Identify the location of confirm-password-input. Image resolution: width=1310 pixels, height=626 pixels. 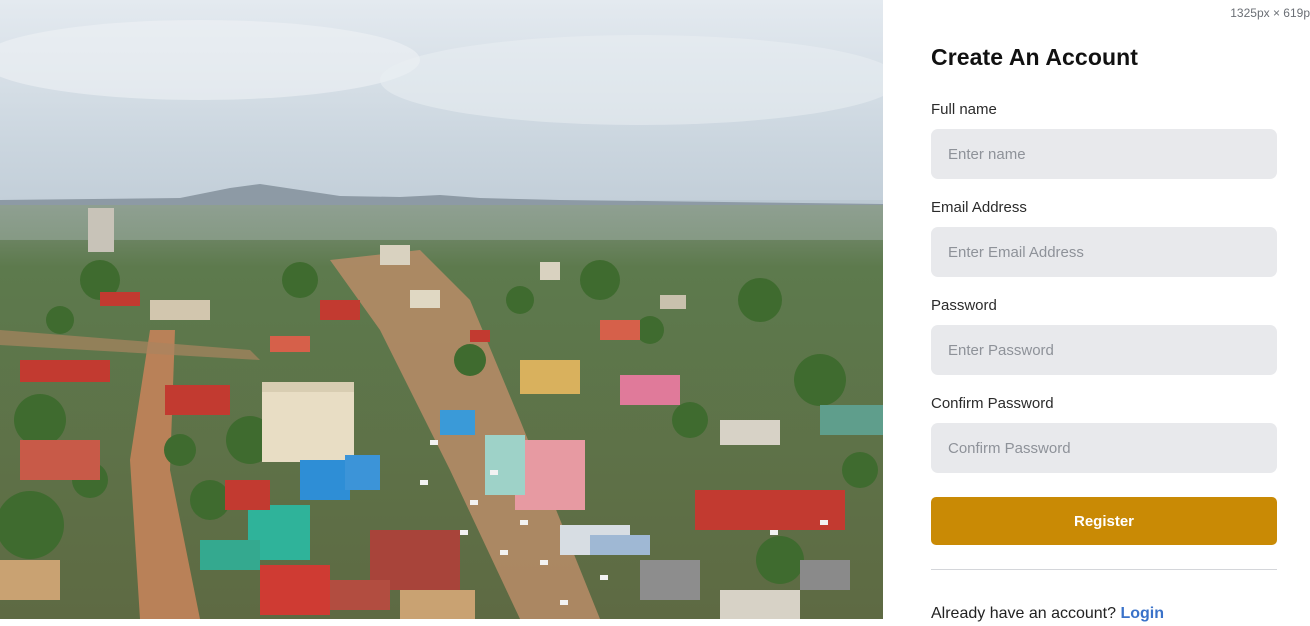
(1104, 448).